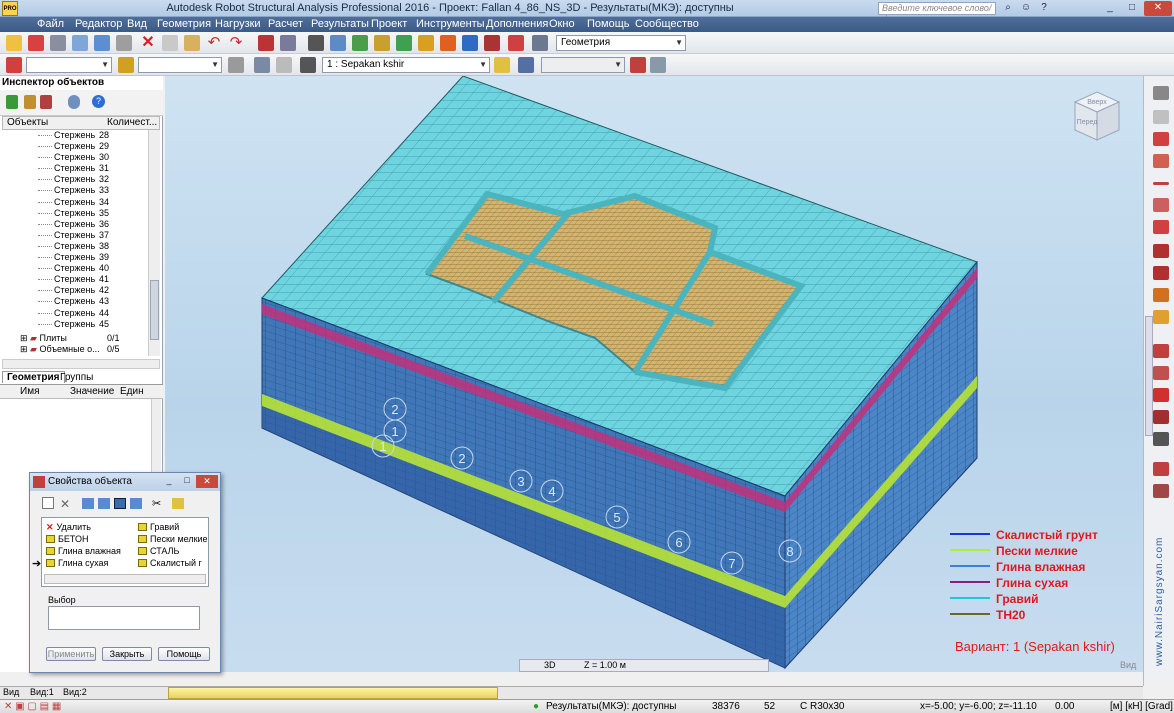 Image resolution: width=1174 pixels, height=713 pixels. Describe the element at coordinates (448, 43) in the screenshot. I see `loads-icon` at that location.